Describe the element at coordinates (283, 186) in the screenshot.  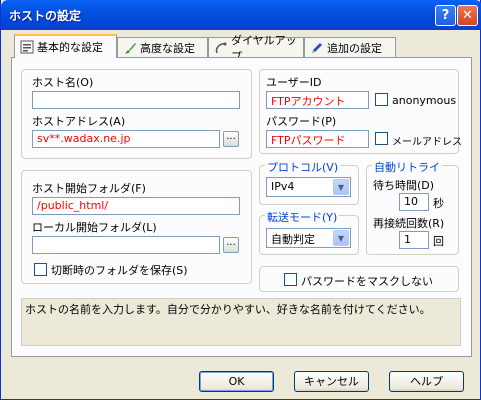
I see `protocol-value: IPv4` at that location.